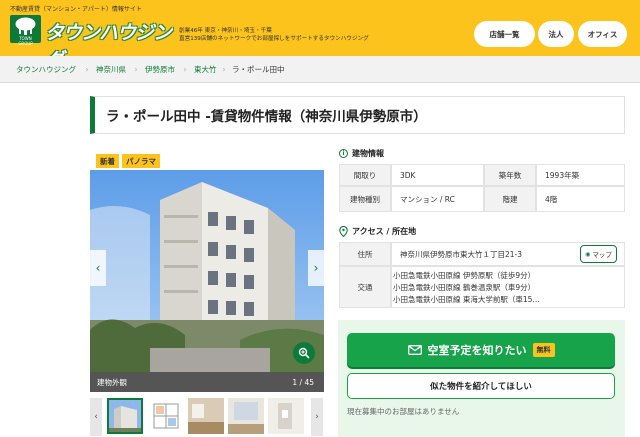 The image size is (640, 437). Describe the element at coordinates (464, 275) in the screenshot. I see `traffic-line: 小田急電鉄小田原線 伊勢原駅（徒歩9分）` at that location.